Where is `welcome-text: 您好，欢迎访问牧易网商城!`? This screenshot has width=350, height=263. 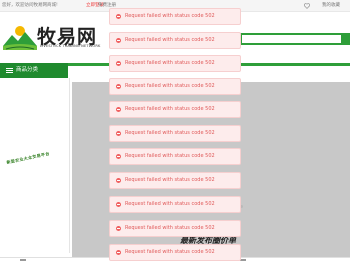 welcome-text: 您好，欢迎访问牧易网商城! is located at coordinates (30, 5).